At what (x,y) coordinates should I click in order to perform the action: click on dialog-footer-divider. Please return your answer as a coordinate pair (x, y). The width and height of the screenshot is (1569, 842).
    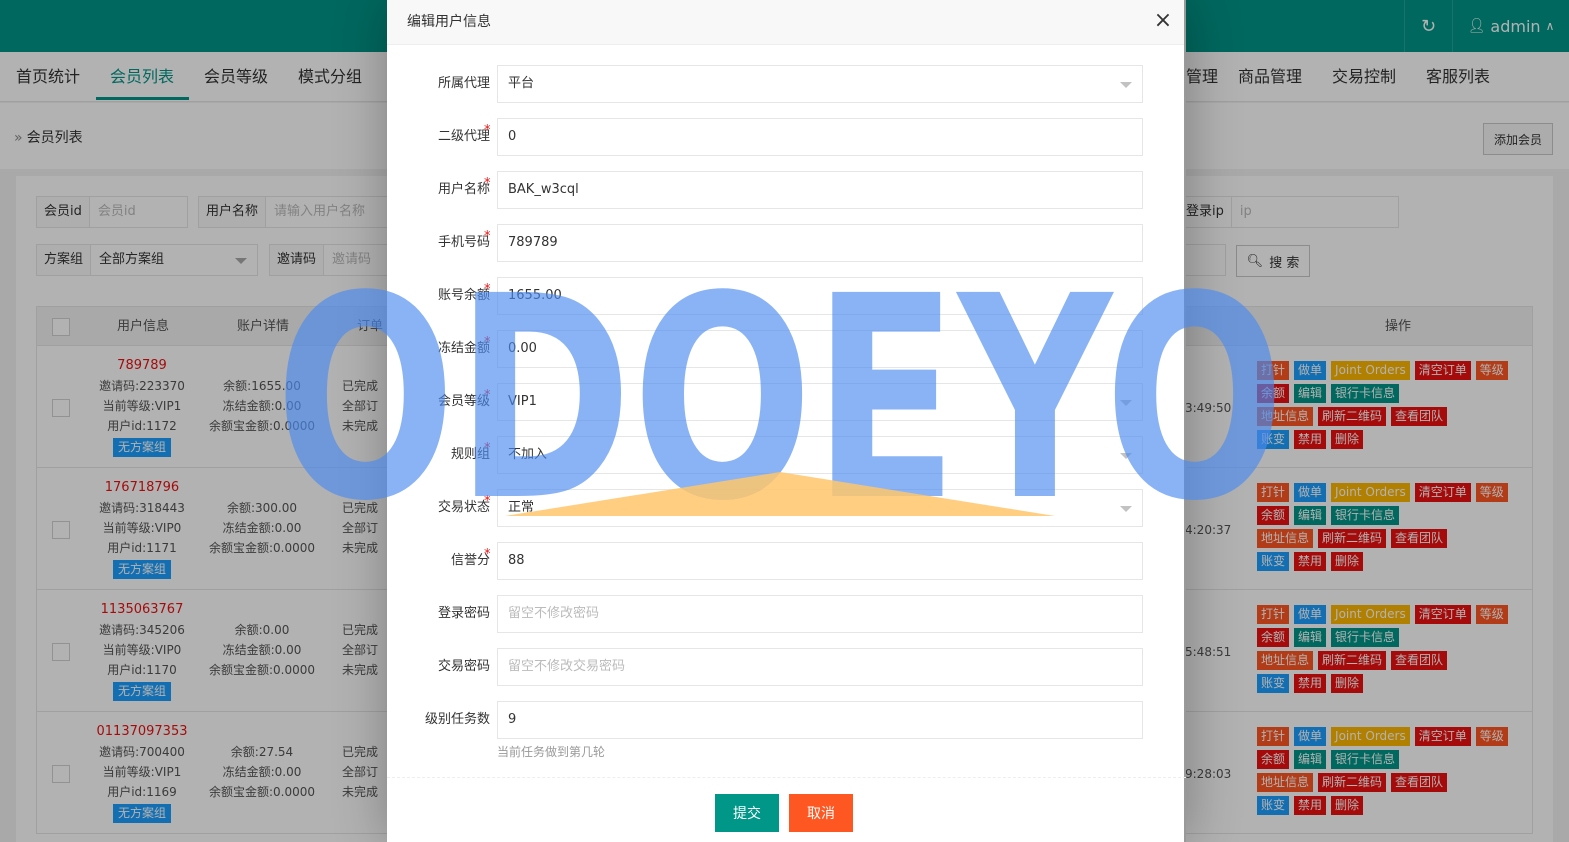
    Looking at the image, I should click on (786, 777).